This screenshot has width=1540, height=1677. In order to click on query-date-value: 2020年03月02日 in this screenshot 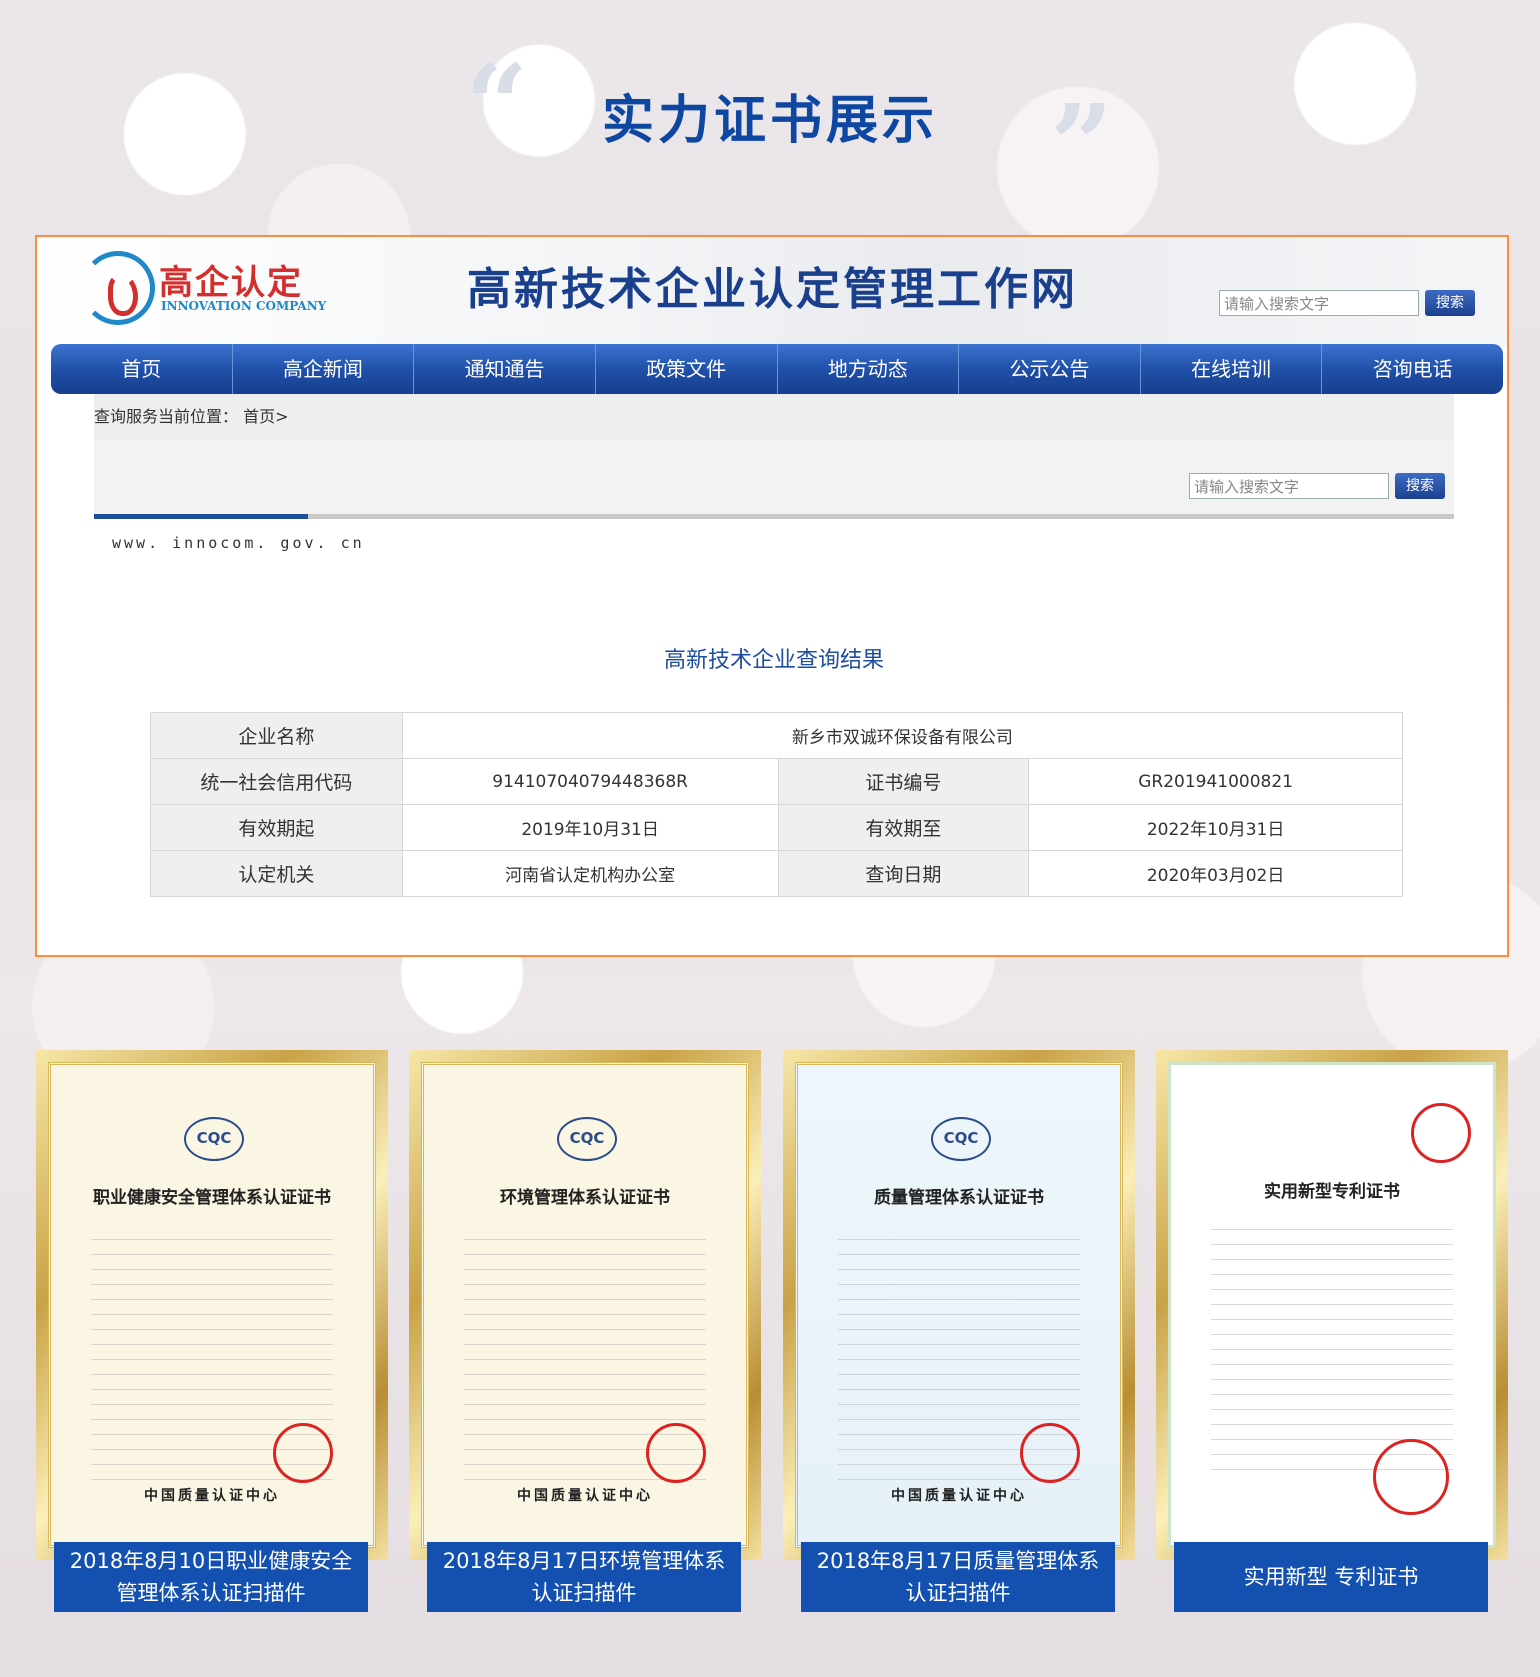, I will do `click(1215, 873)`.